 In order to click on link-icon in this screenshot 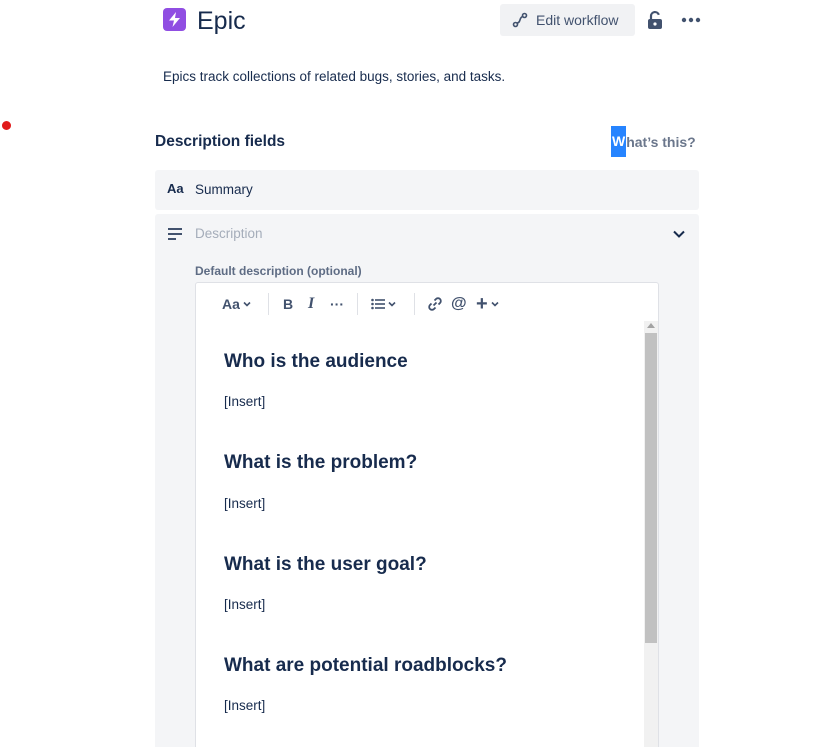, I will do `click(435, 304)`.